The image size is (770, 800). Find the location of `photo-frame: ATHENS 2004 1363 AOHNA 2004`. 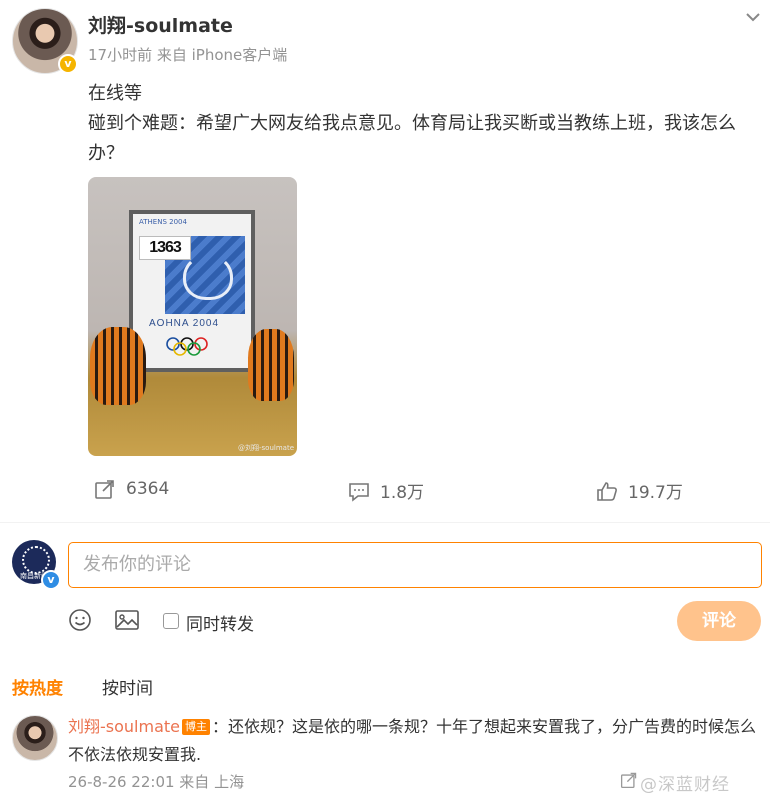

photo-frame: ATHENS 2004 1363 AOHNA 2004 is located at coordinates (192, 291).